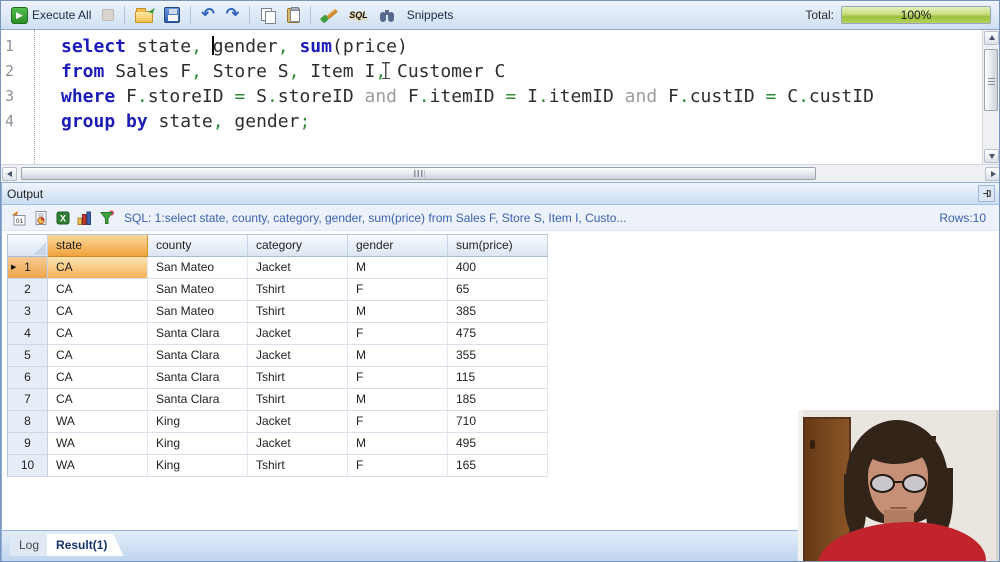 The image size is (1000, 562). I want to click on row-header: 4, so click(28, 334).